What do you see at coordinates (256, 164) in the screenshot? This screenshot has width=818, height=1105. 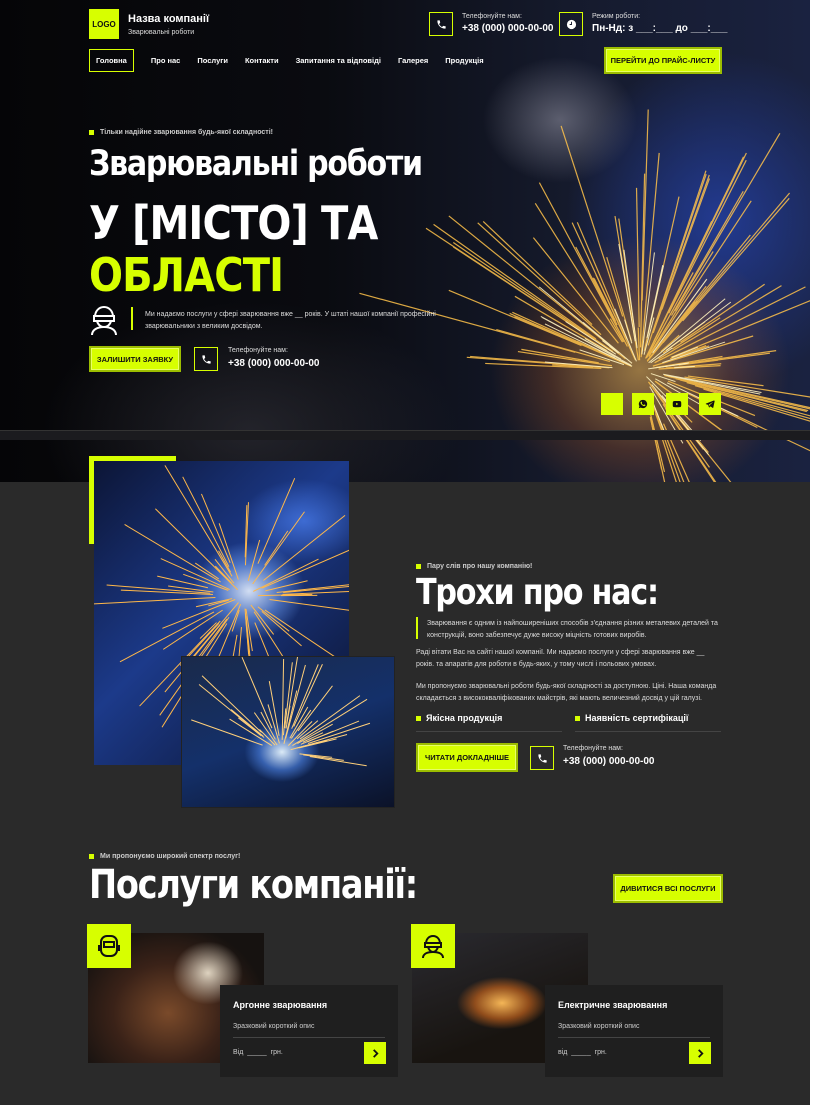 I see `hero-title-line1: Зварювальні роботи` at bounding box center [256, 164].